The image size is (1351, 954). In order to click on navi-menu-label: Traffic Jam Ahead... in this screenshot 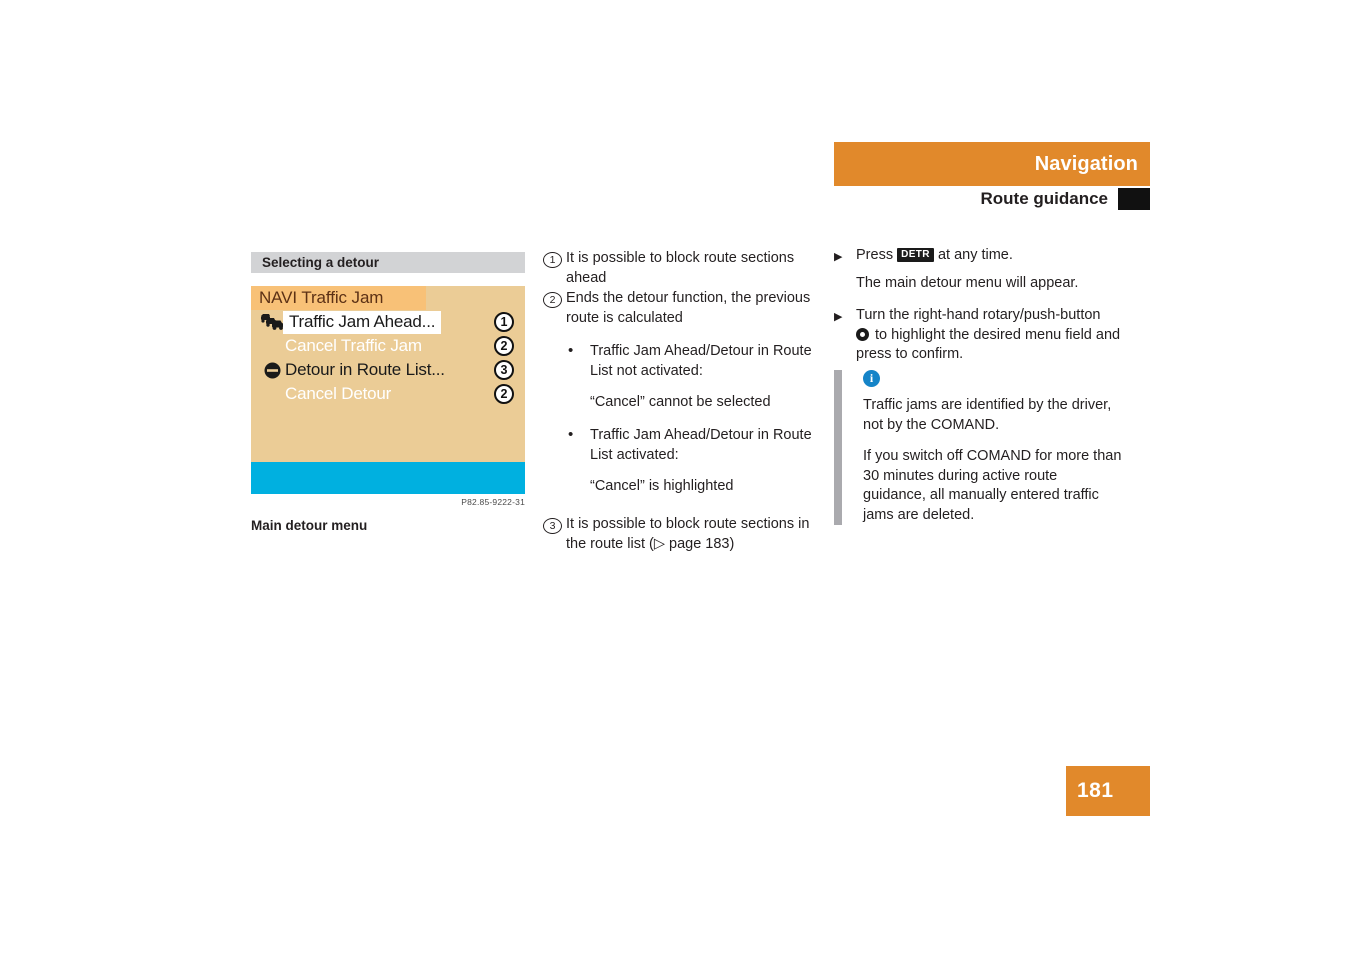, I will do `click(362, 322)`.